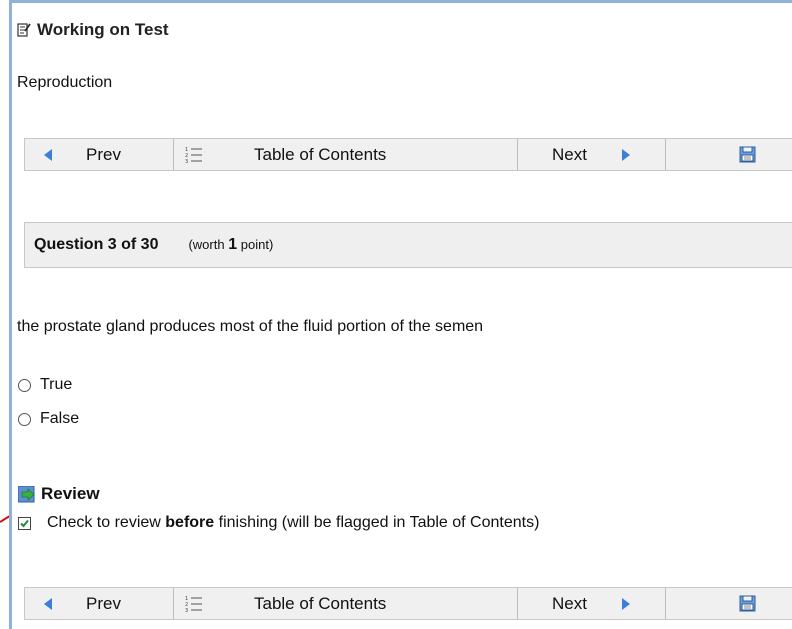 The image size is (792, 629). I want to click on title-row: Working on Test, so click(93, 30).